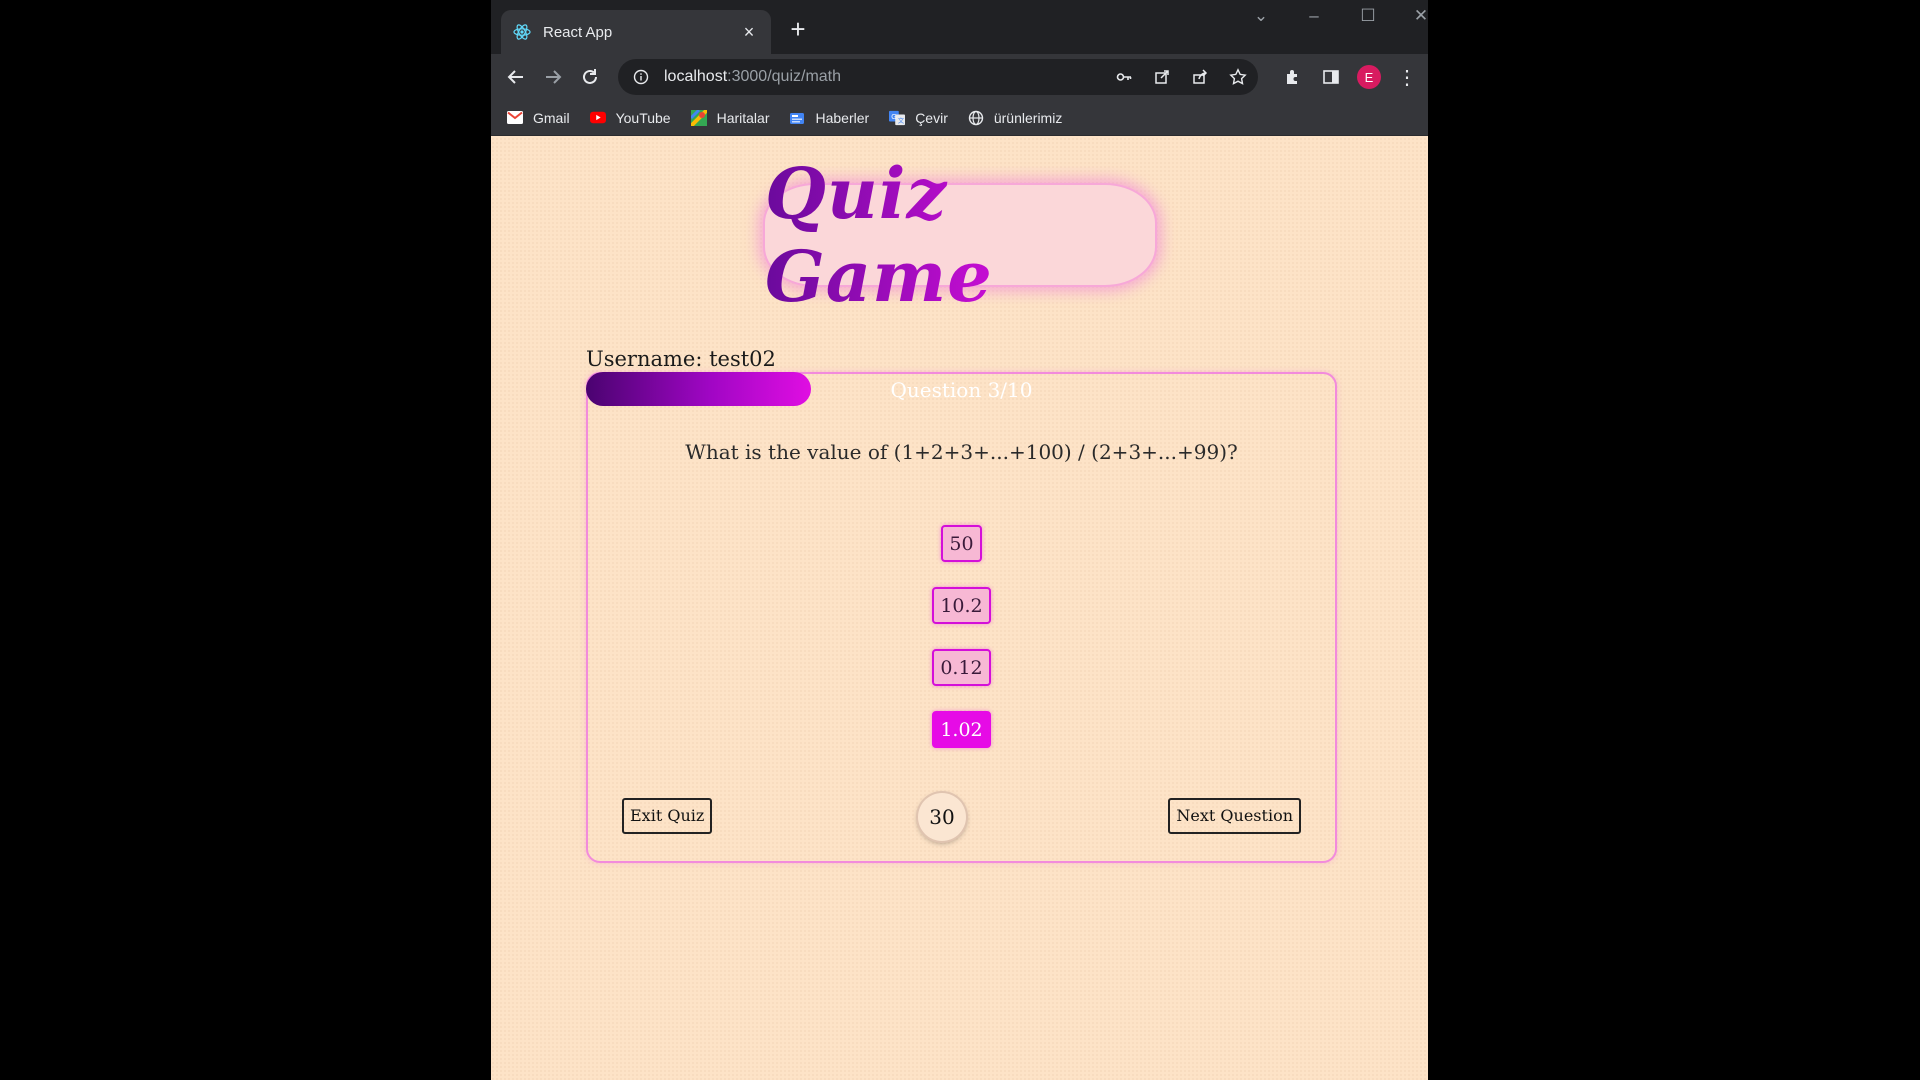 Image resolution: width=1920 pixels, height=1080 pixels. What do you see at coordinates (641, 77) in the screenshot?
I see `site-info-icon` at bounding box center [641, 77].